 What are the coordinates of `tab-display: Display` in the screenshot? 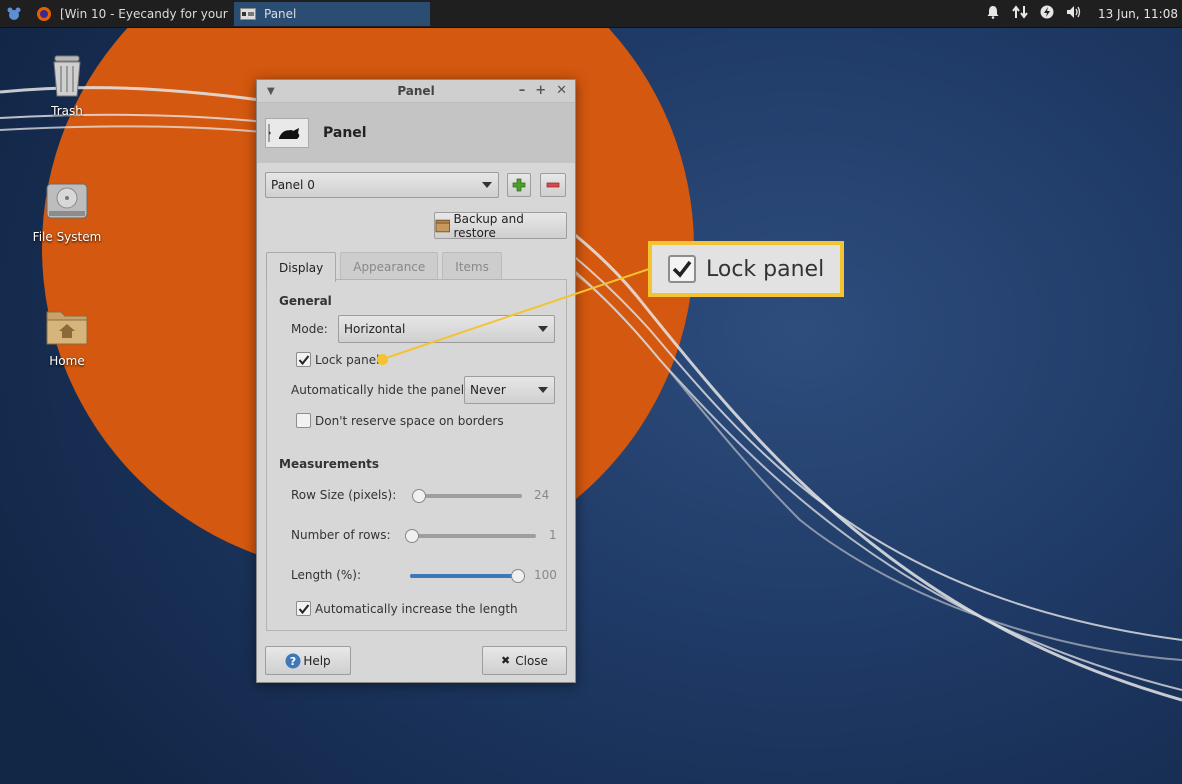 It's located at (301, 267).